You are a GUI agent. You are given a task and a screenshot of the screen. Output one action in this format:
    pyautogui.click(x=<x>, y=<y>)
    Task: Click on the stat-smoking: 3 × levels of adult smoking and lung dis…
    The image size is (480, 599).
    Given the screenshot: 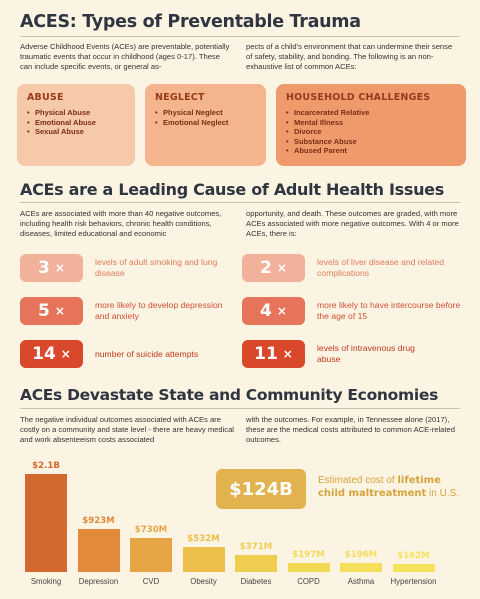 What is the action you would take?
    pyautogui.click(x=127, y=268)
    